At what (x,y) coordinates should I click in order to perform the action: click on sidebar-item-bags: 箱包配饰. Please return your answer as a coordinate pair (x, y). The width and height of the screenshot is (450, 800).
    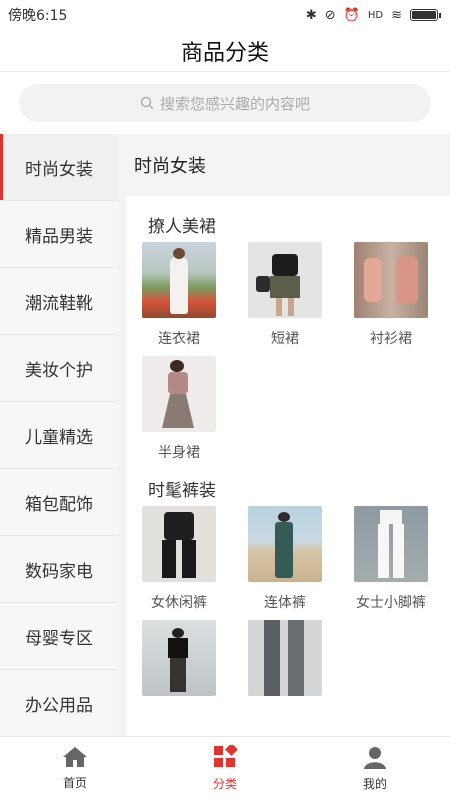
    Looking at the image, I should click on (59, 502).